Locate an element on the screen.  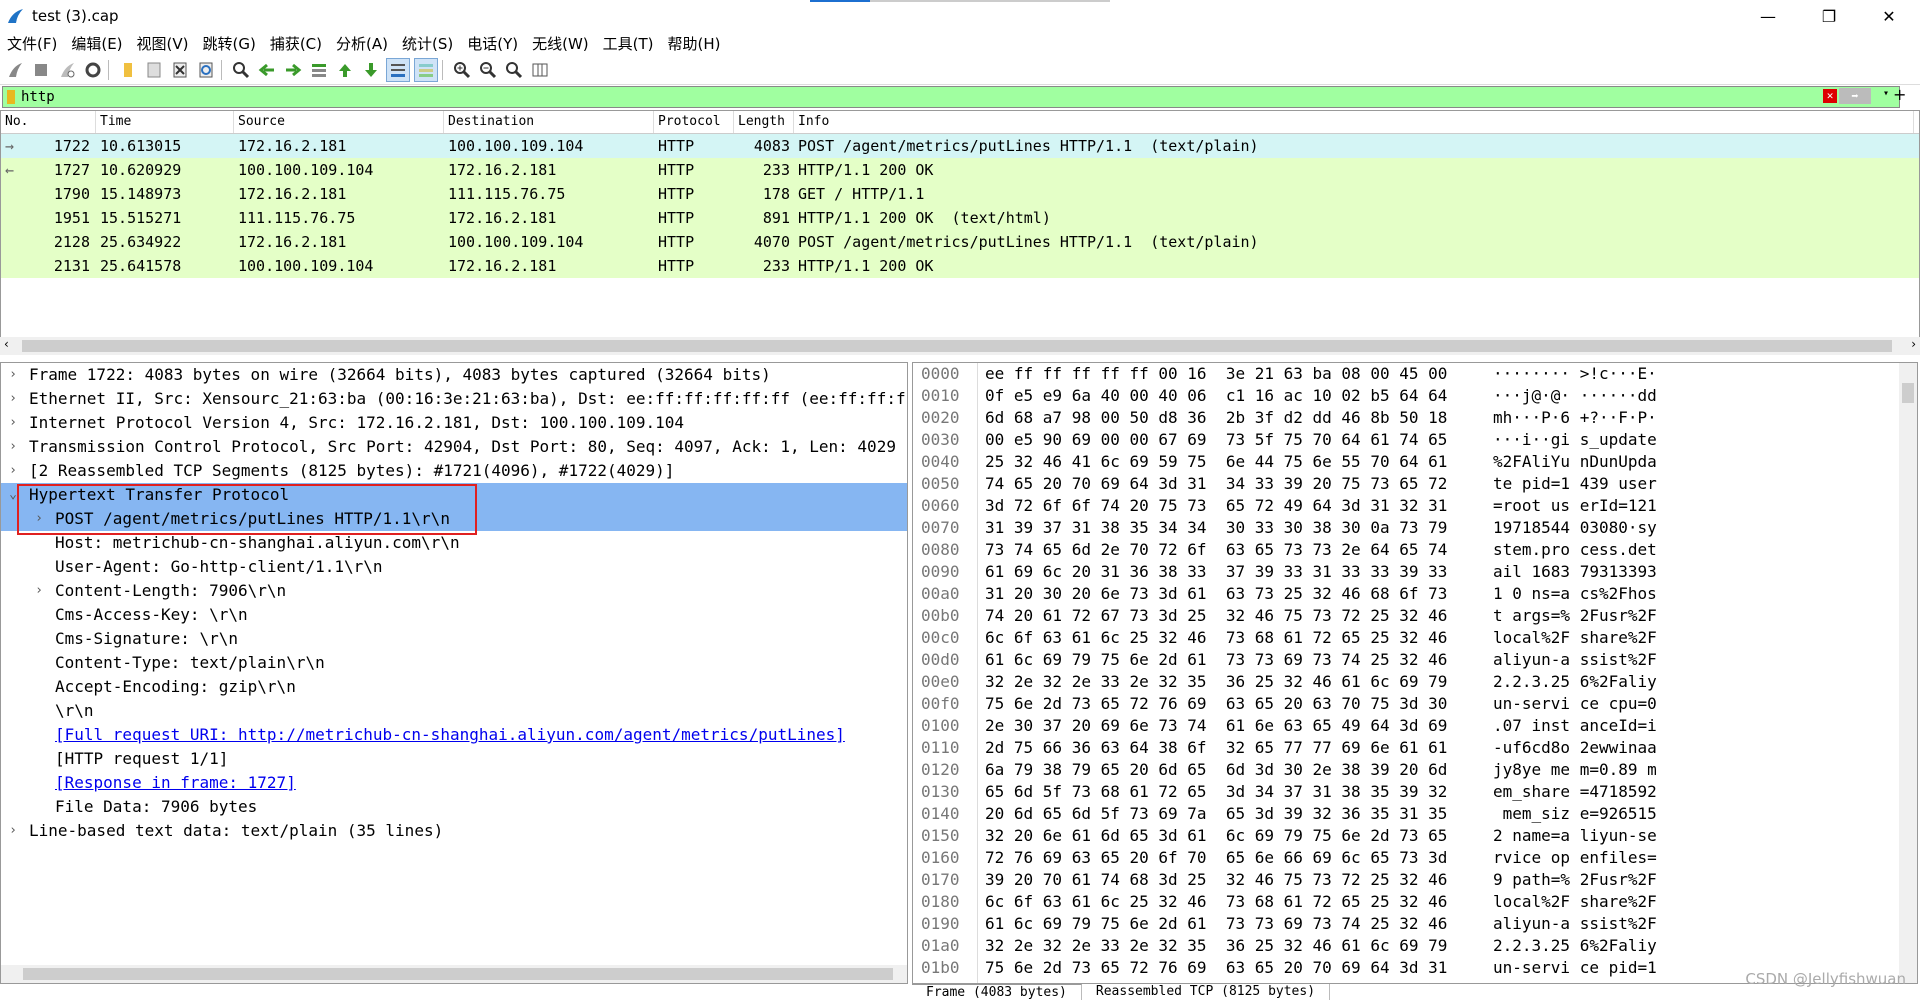
zoom-in-icon is located at coordinates (462, 70).